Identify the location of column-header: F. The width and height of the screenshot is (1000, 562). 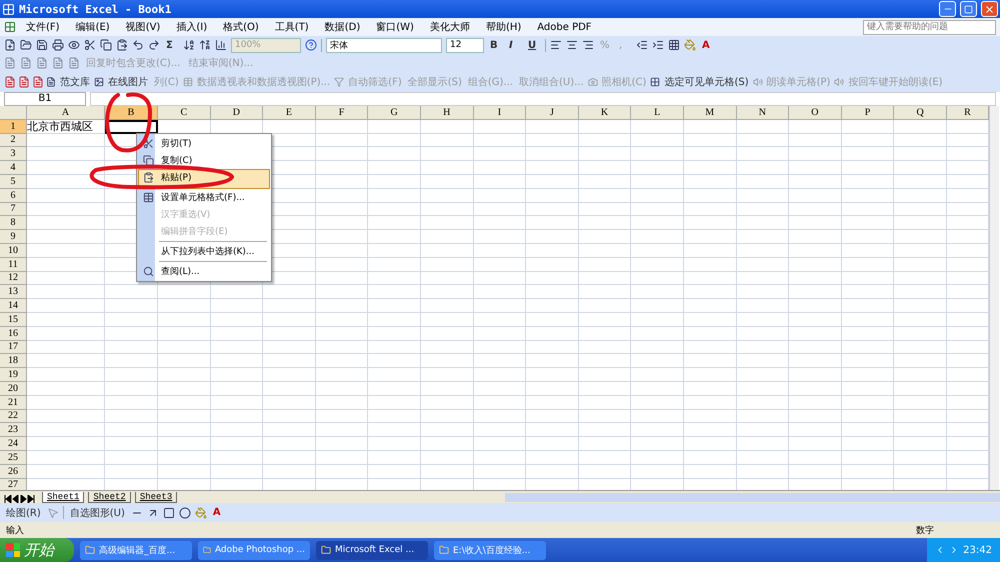
(342, 113).